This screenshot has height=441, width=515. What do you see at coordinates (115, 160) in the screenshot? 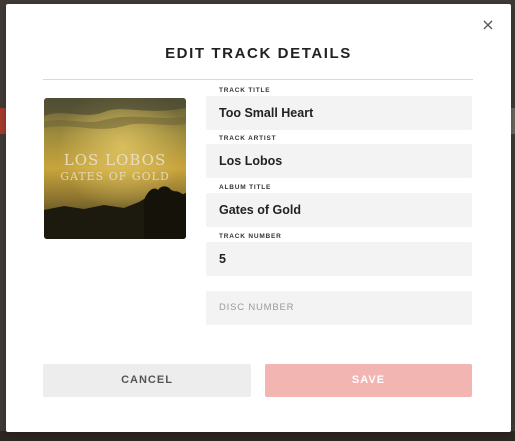
I see `album-art-artist-text: LOS LOBOS` at bounding box center [115, 160].